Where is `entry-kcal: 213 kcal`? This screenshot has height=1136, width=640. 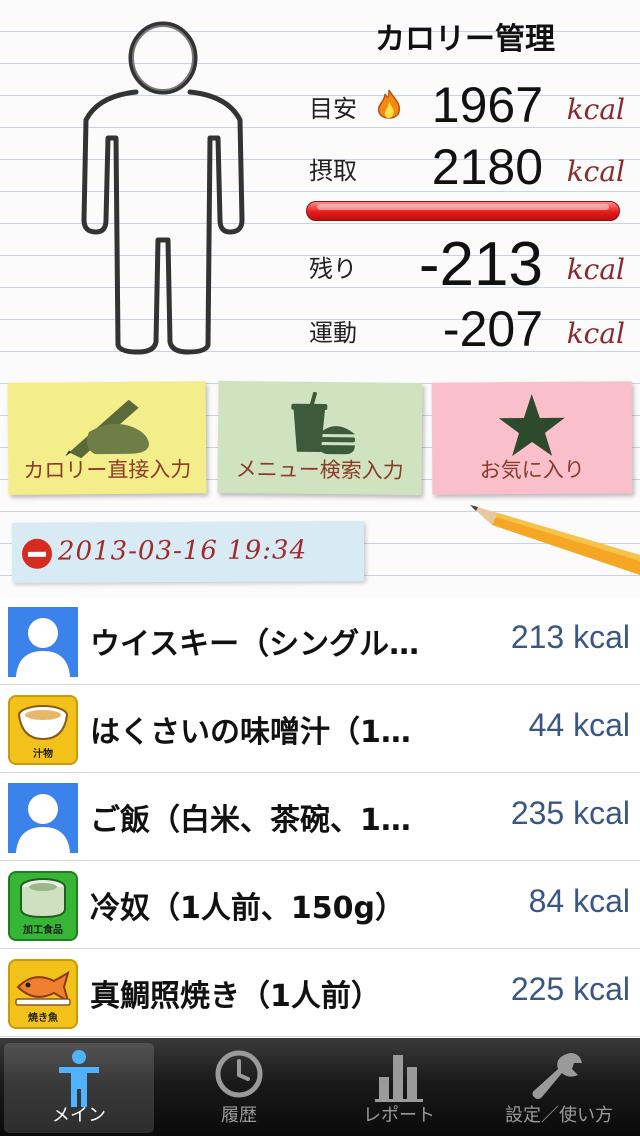
entry-kcal: 213 kcal is located at coordinates (570, 637).